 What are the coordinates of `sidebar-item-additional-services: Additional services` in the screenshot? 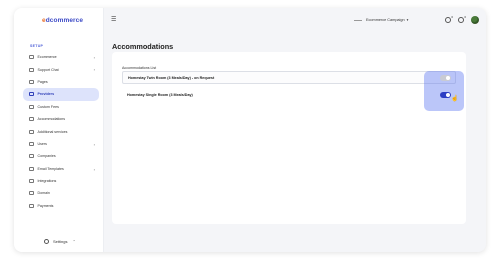 It's located at (61, 131).